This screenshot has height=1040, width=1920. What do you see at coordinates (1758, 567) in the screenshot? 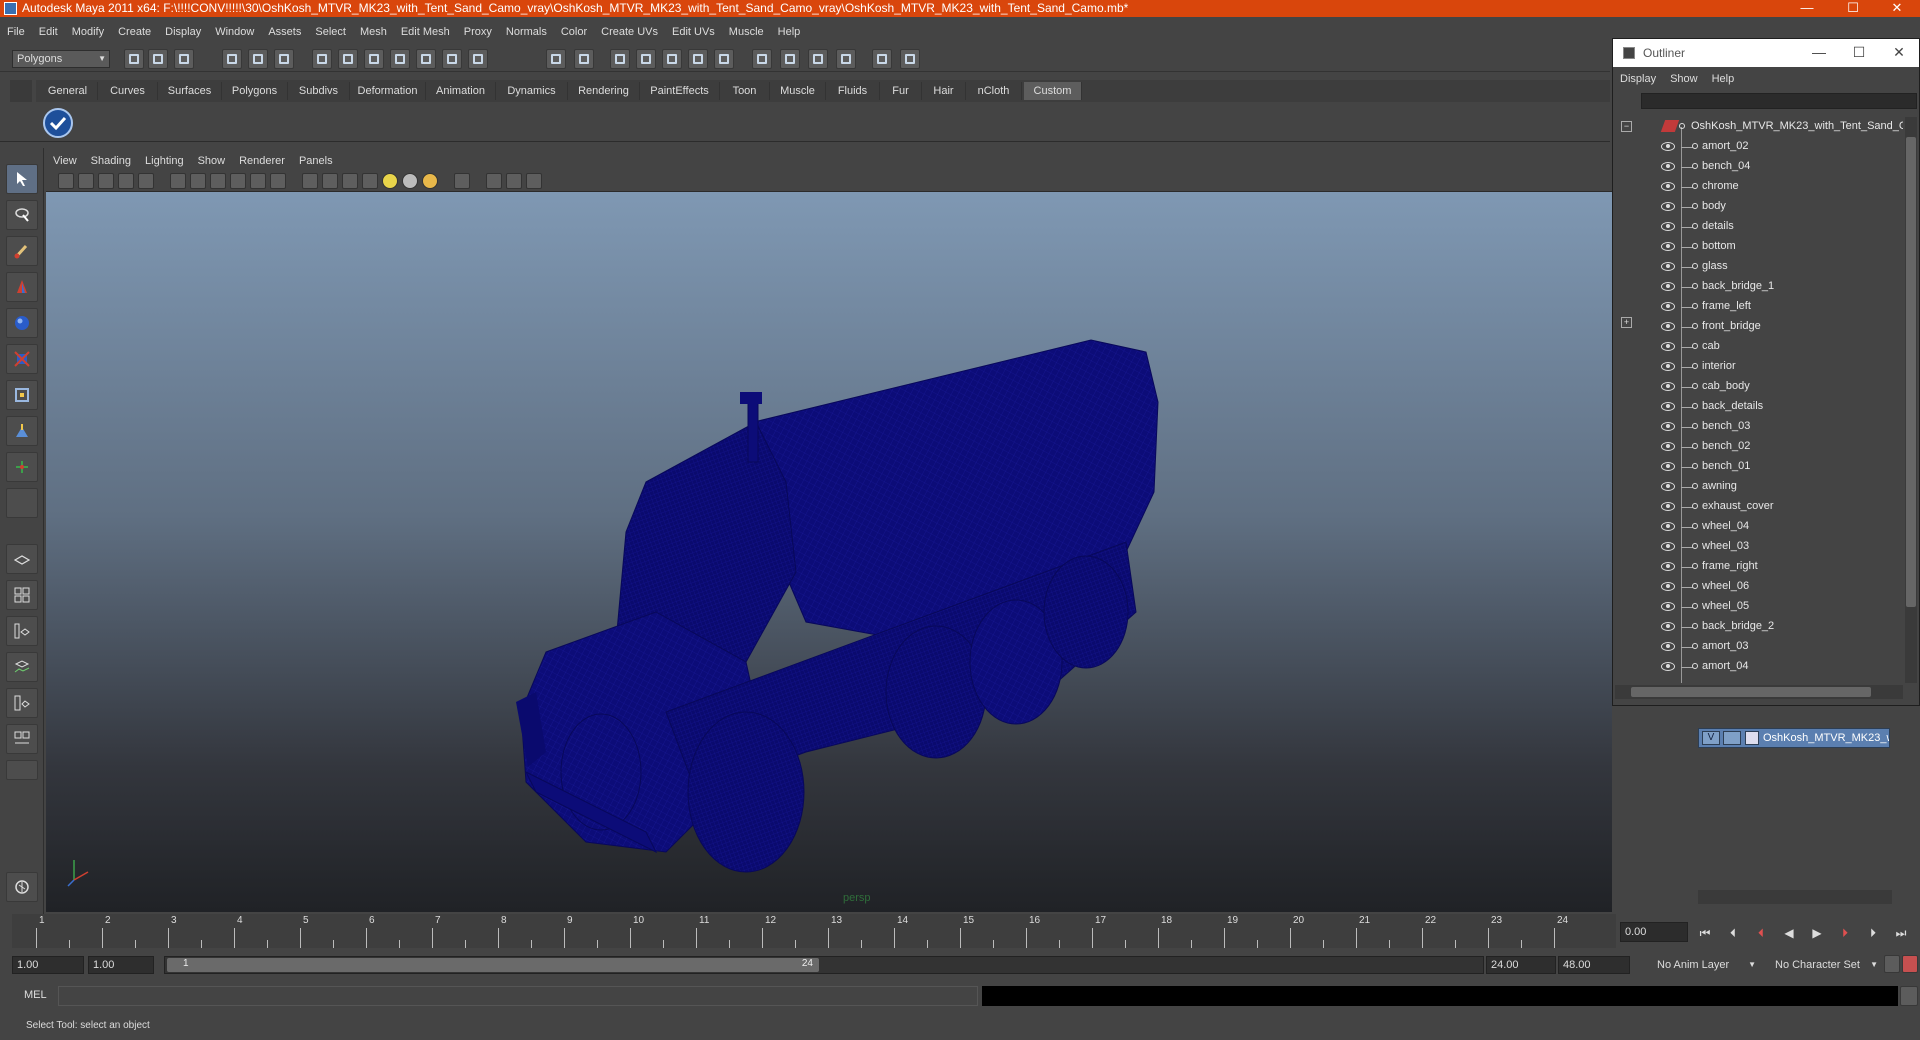
I see `outliner-item: frame_right` at bounding box center [1758, 567].